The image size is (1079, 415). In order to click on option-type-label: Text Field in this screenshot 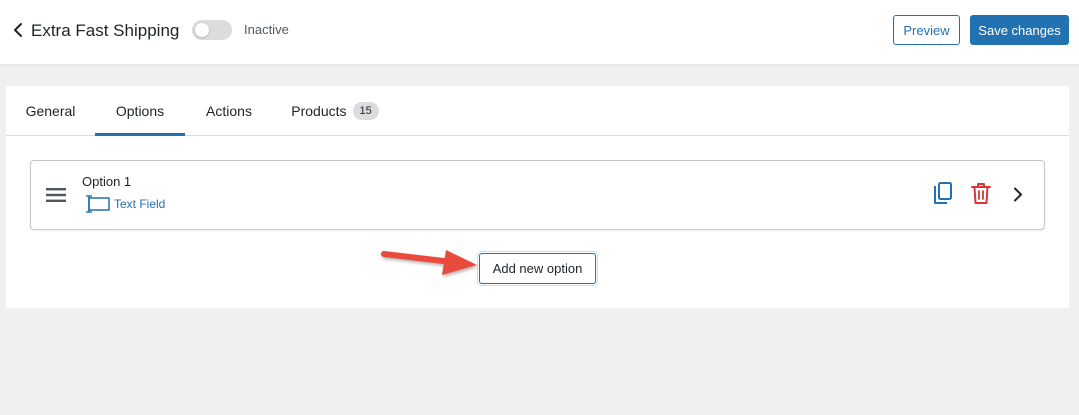, I will do `click(140, 204)`.